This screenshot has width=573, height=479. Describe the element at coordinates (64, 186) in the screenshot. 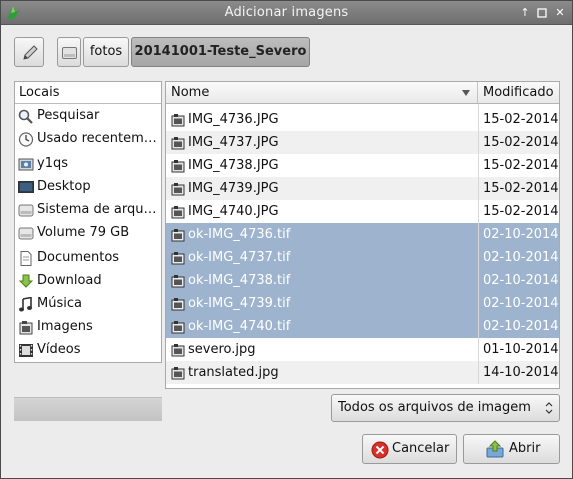

I see `sidebar-item-label: Desktop` at that location.